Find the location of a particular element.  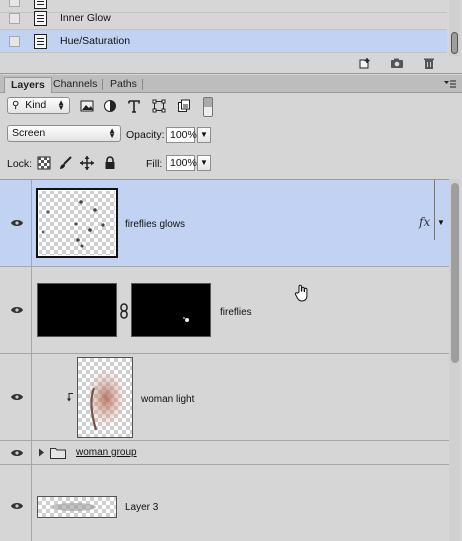

pixel-layer-filter-icon is located at coordinates (87, 106).